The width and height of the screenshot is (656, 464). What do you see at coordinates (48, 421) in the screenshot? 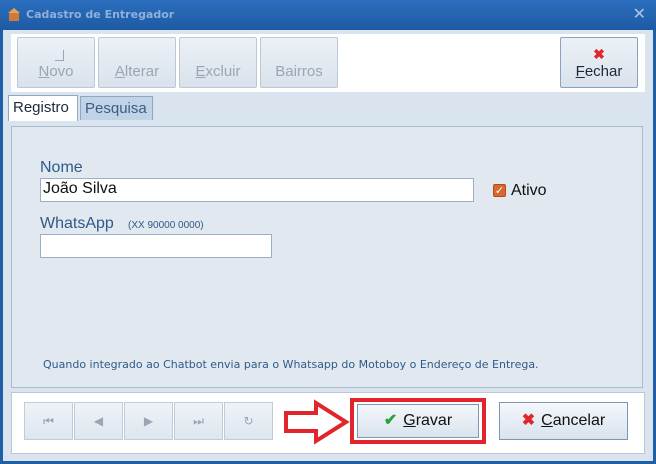
I see `first-record-icon: ⏮` at bounding box center [48, 421].